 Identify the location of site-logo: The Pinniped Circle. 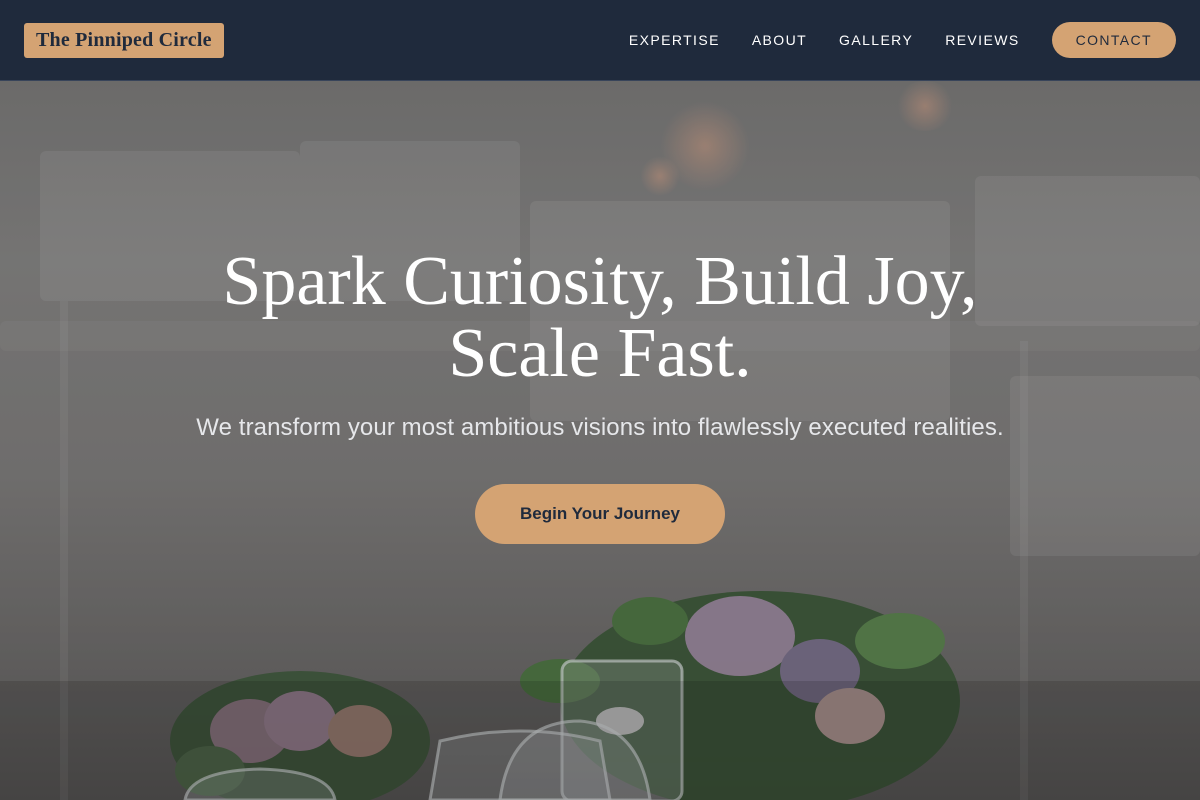
(124, 40).